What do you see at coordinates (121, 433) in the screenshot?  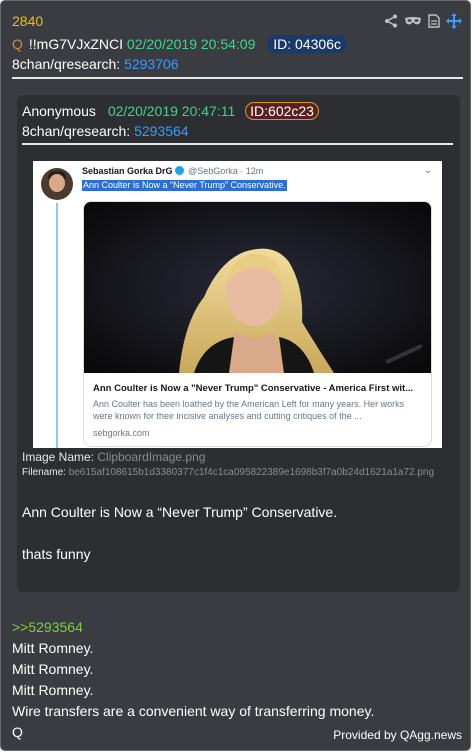 I see `card-domain: sebgorka.com` at bounding box center [121, 433].